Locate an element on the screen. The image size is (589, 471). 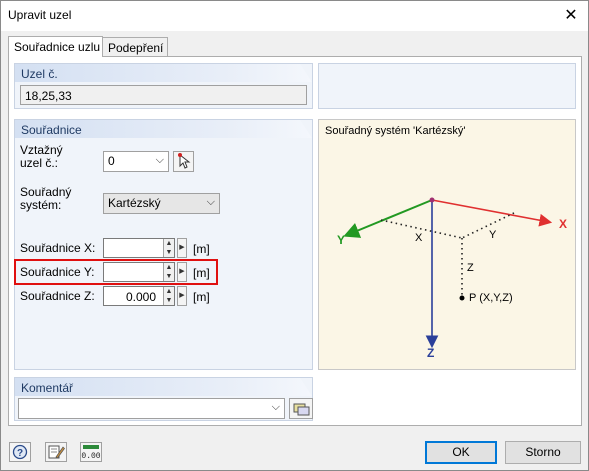
units-button: 0.00 is located at coordinates (91, 452).